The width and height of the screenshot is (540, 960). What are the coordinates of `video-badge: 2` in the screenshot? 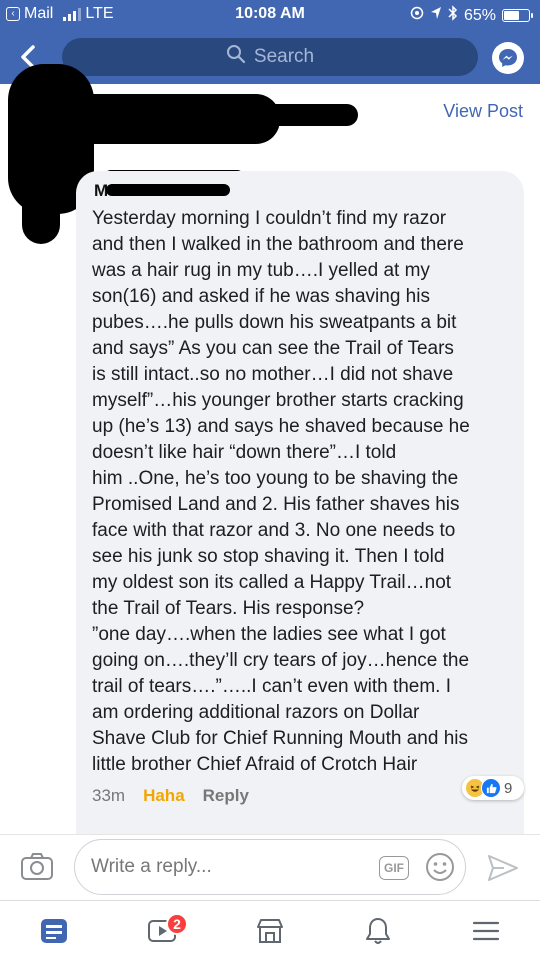 It's located at (177, 924).